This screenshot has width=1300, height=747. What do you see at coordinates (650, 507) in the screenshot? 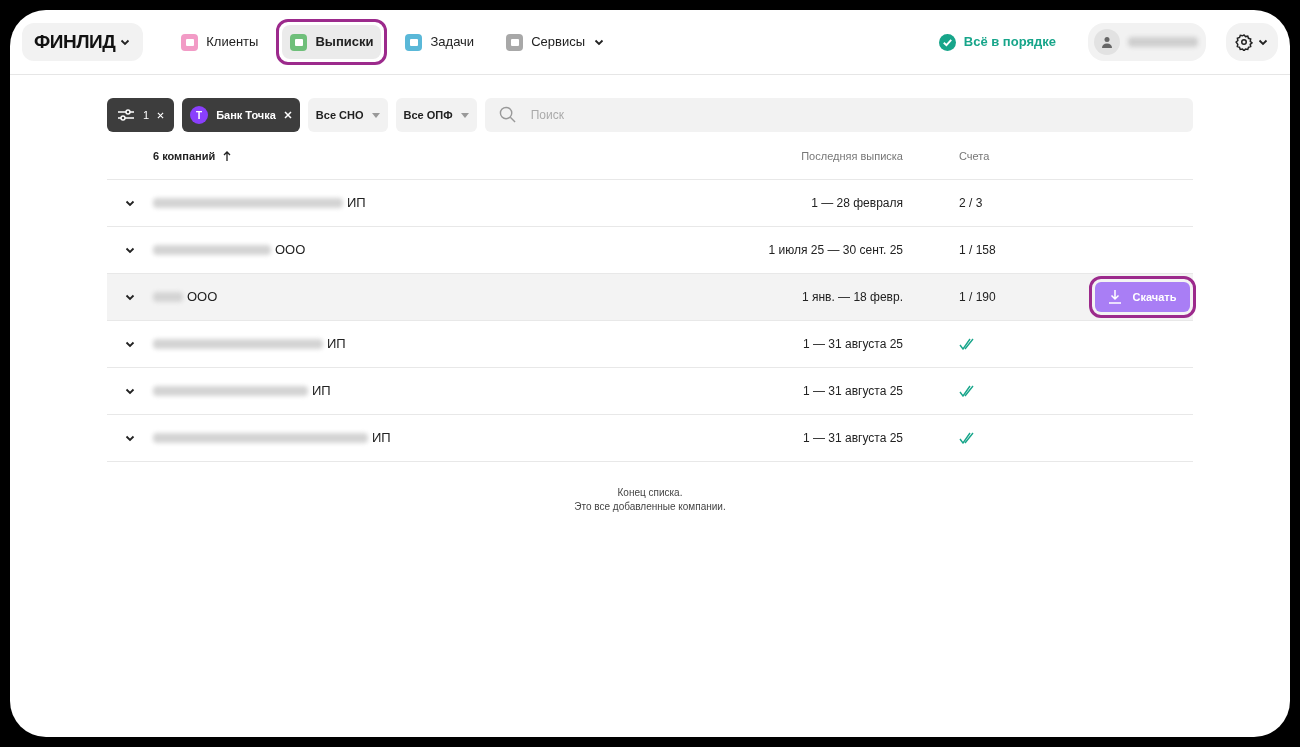
I see `end-of-list-note: Это все добавленные компании.` at bounding box center [650, 507].